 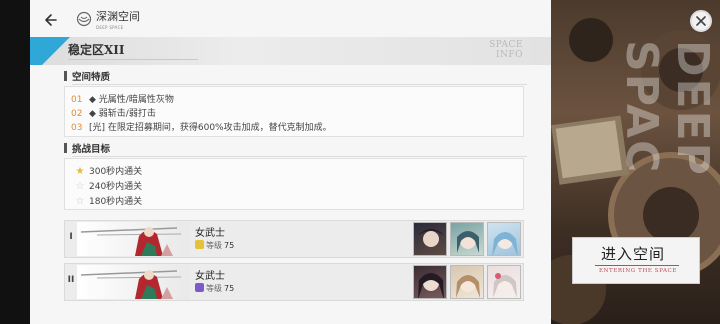 I want to click on back-button, so click(x=52, y=20).